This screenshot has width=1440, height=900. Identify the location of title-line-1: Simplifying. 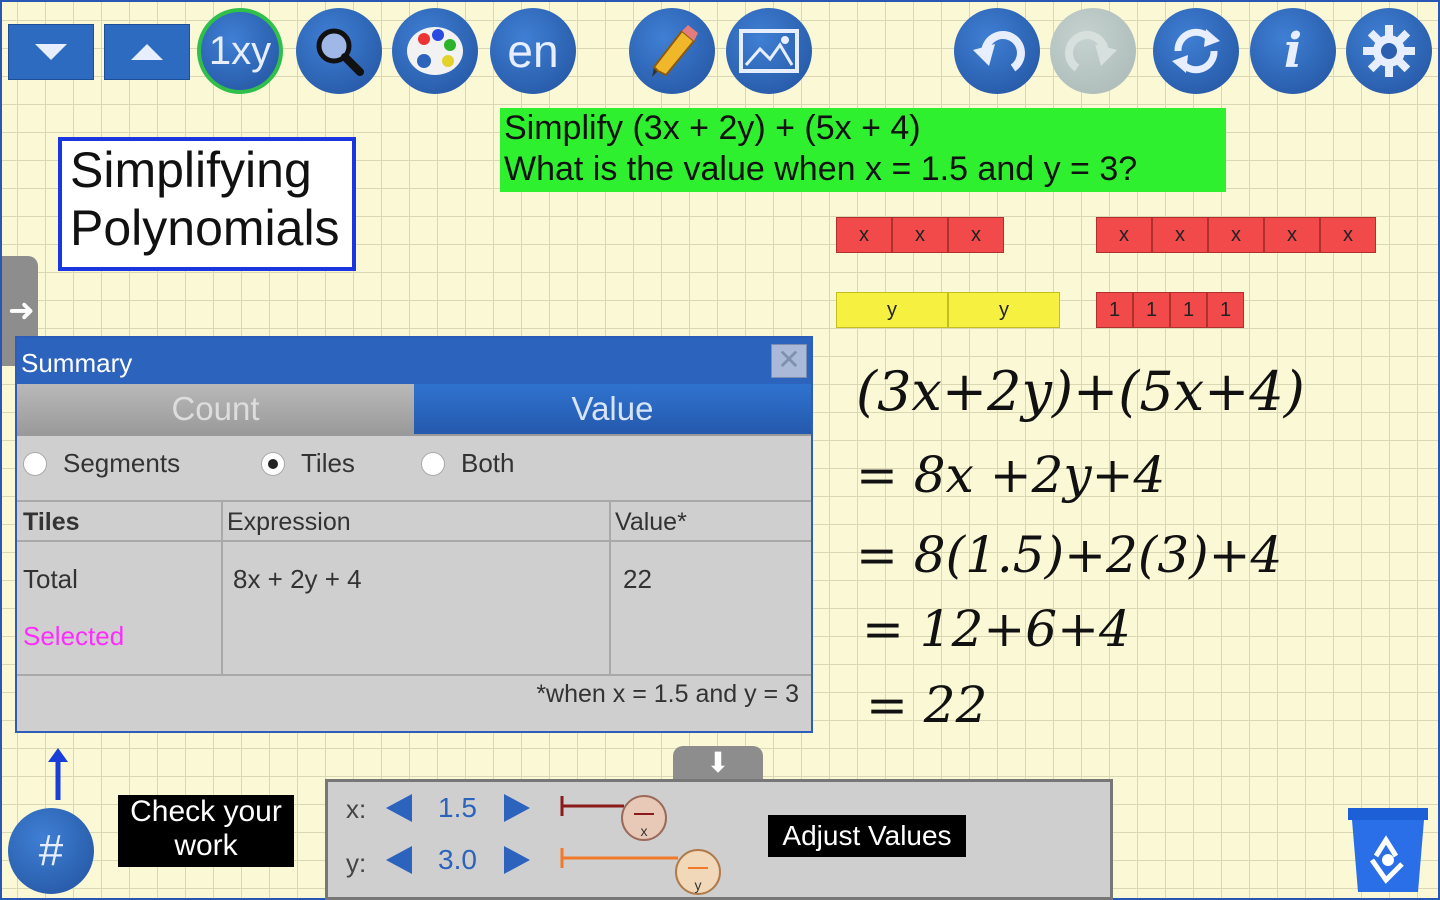
(191, 170).